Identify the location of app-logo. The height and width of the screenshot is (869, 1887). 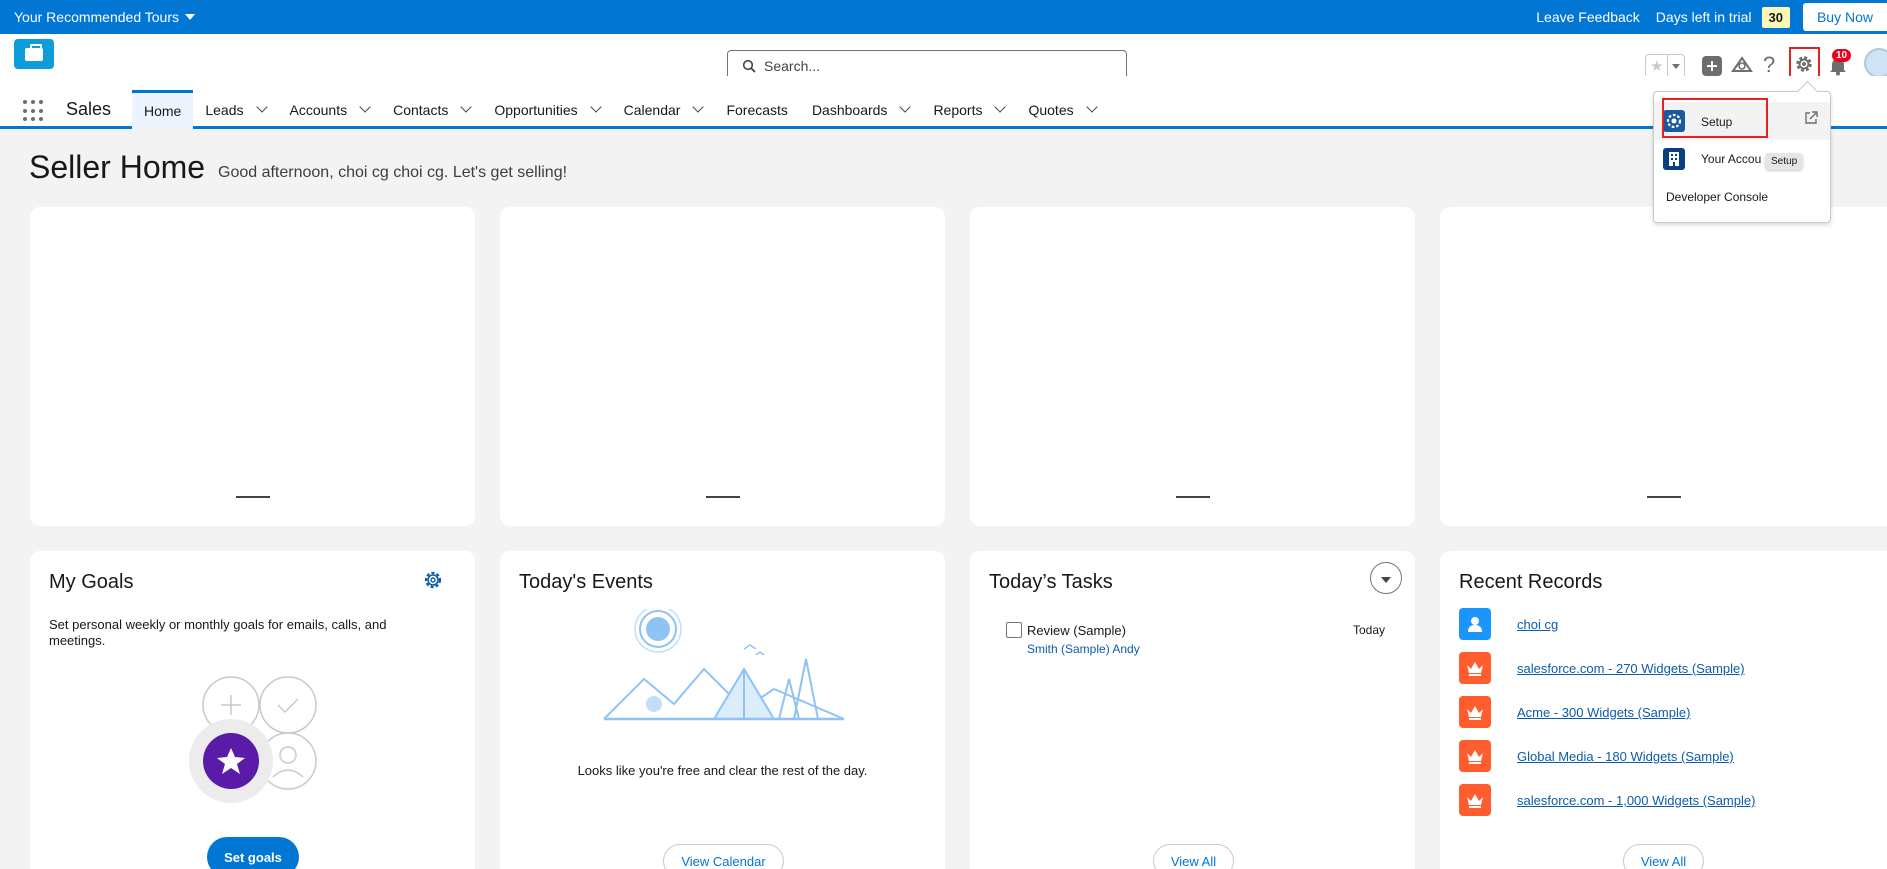
(34, 54).